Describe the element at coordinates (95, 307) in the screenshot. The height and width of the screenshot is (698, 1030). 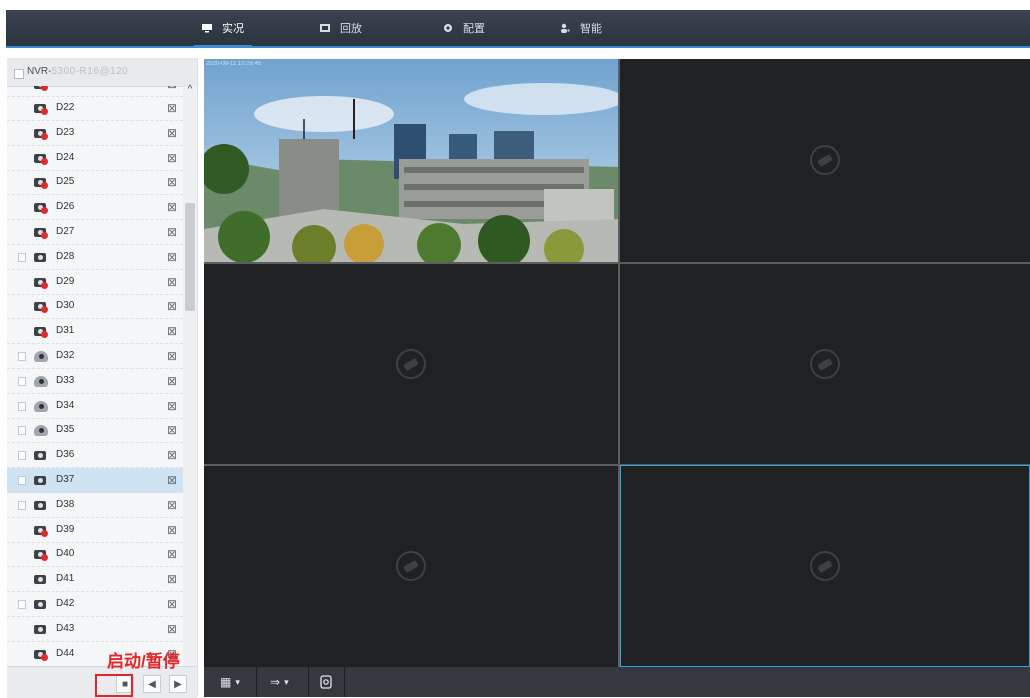
I see `channel-row: D30 ⊠` at that location.